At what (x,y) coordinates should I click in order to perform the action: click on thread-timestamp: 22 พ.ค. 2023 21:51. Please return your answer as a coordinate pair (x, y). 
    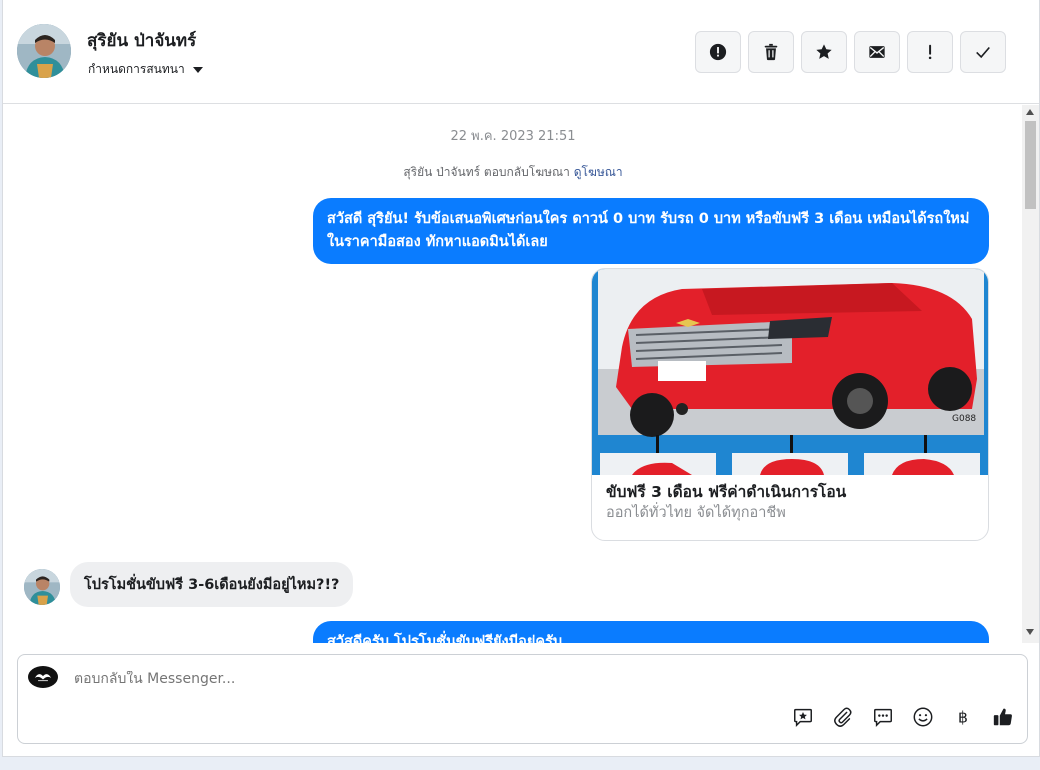
    Looking at the image, I should click on (513, 136).